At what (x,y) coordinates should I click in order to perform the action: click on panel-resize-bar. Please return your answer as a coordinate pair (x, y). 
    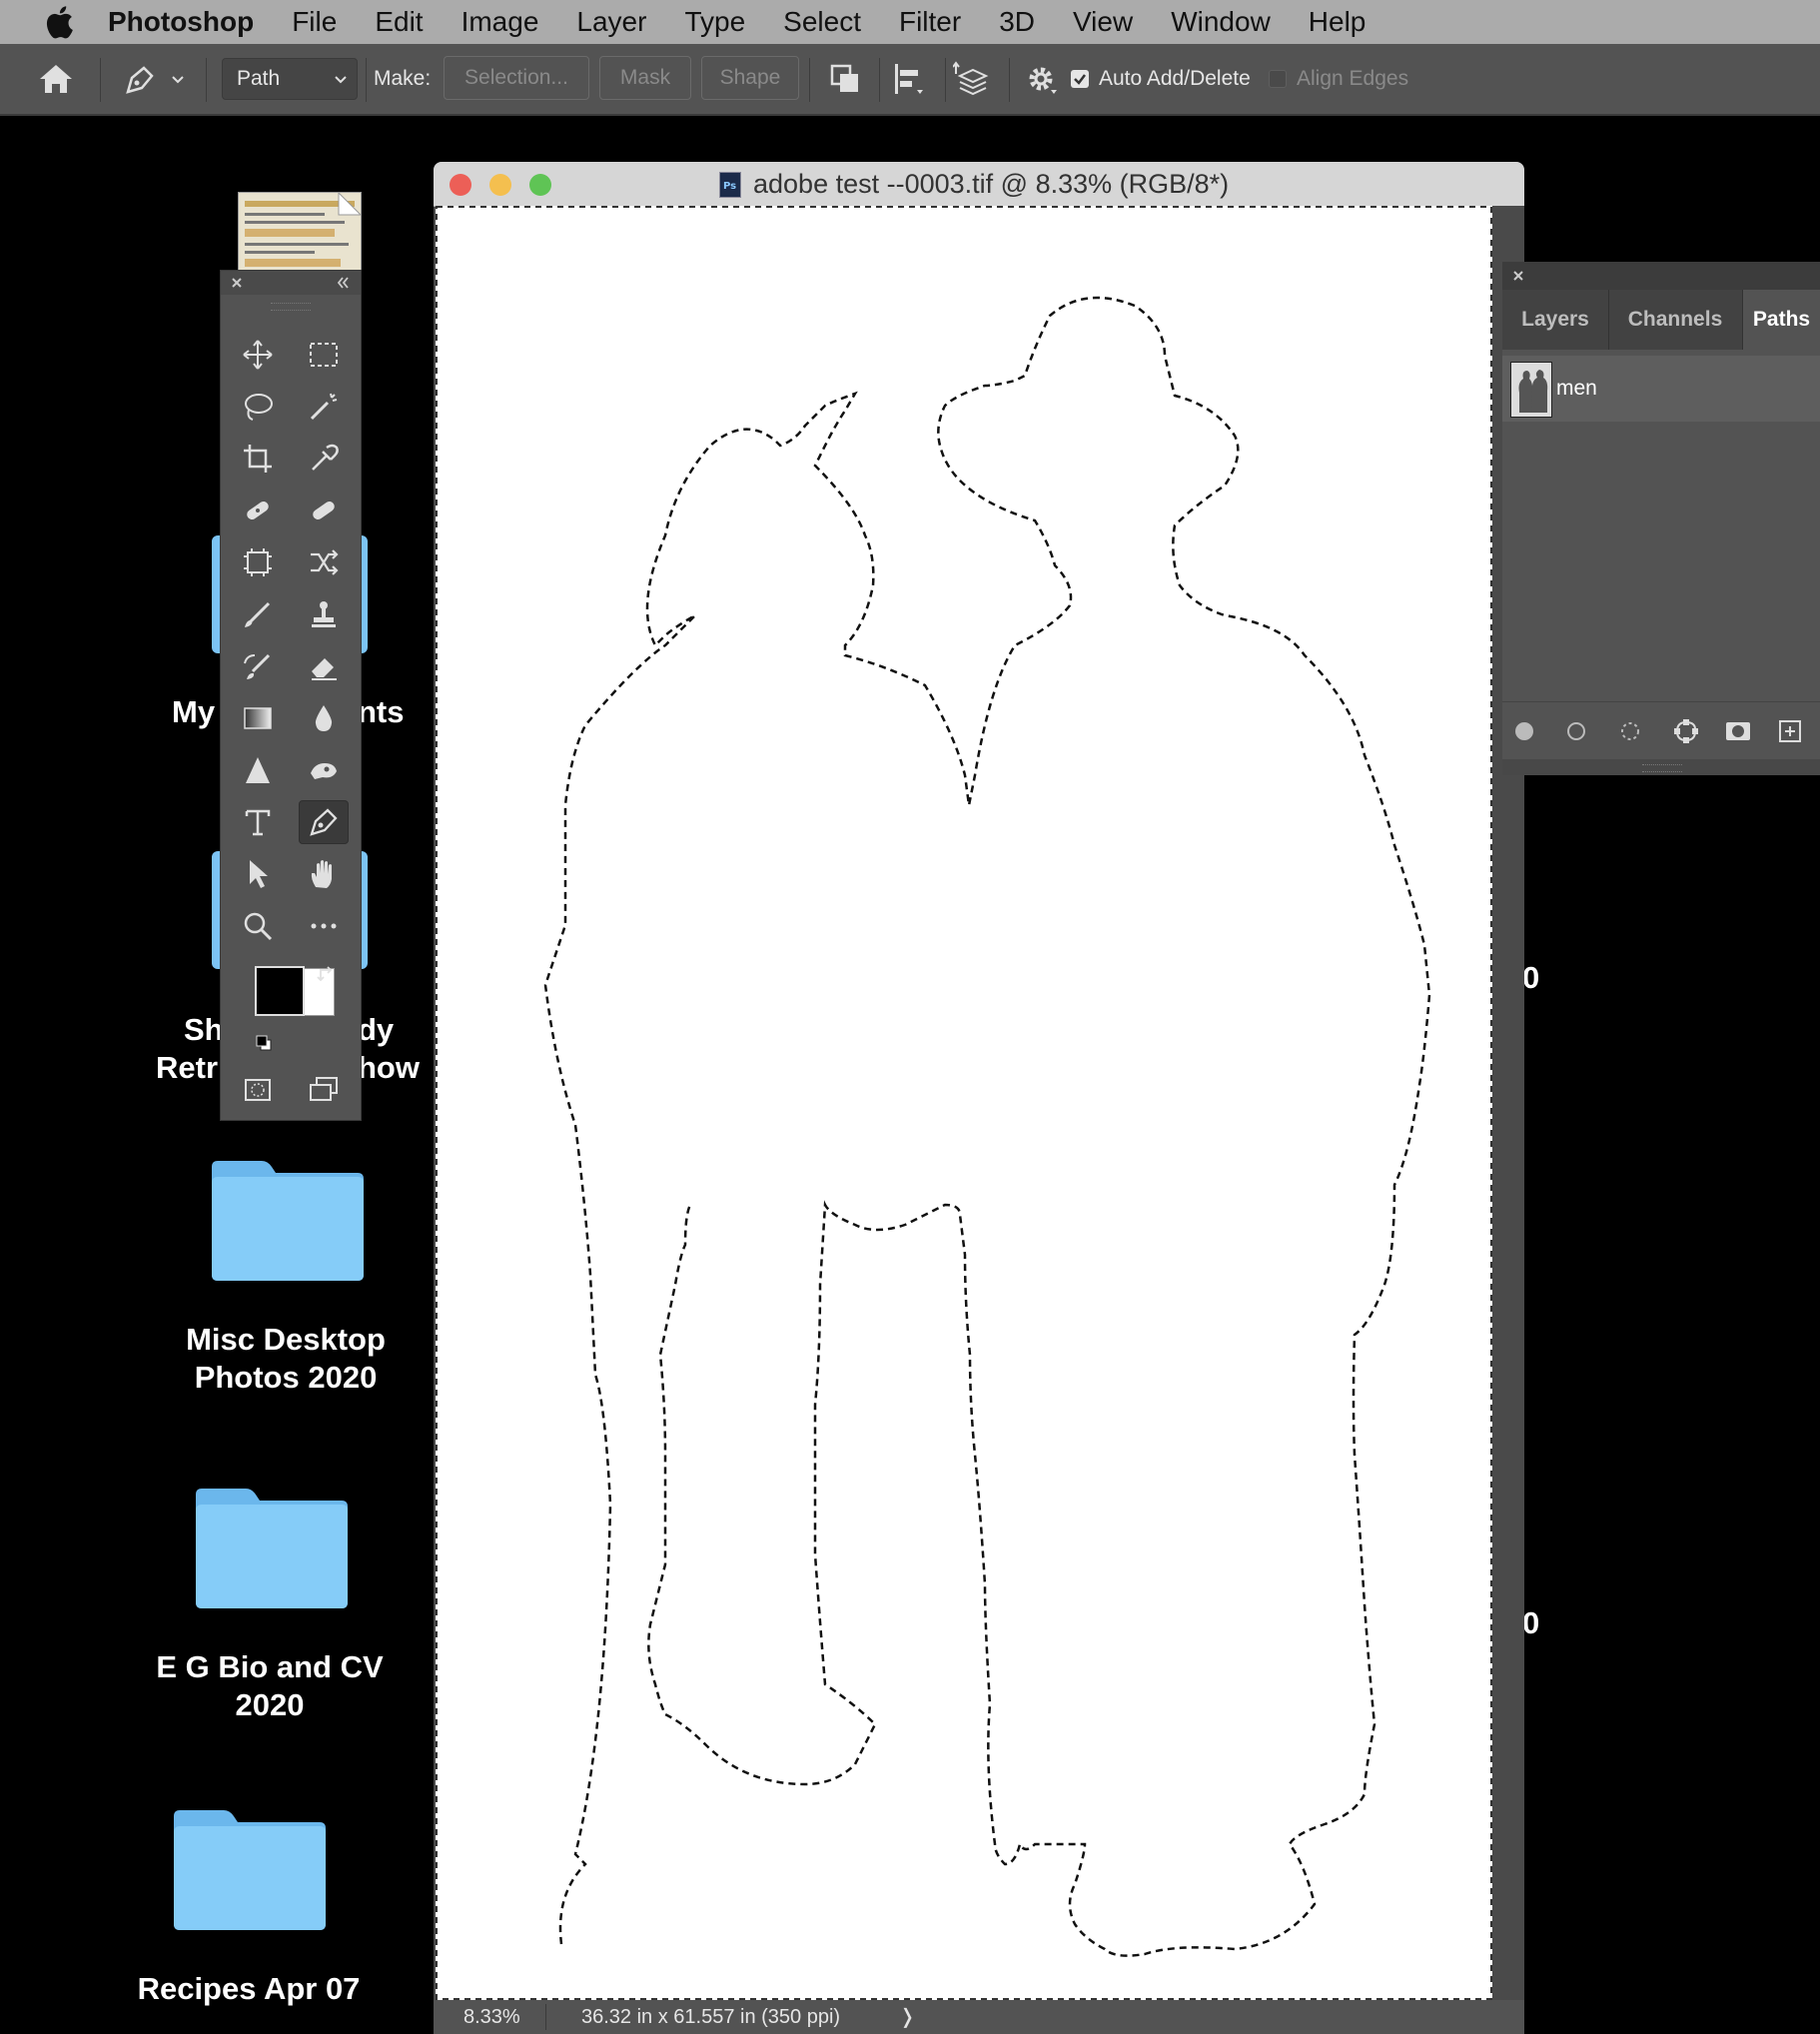
    Looking at the image, I should click on (1661, 767).